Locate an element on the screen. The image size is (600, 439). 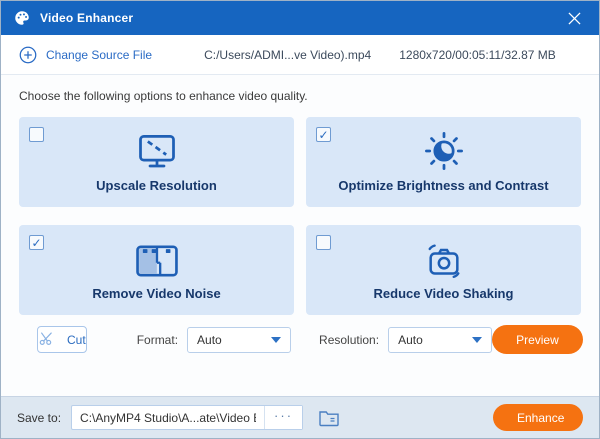
window-title: Video Enhancer is located at coordinates (87, 18).